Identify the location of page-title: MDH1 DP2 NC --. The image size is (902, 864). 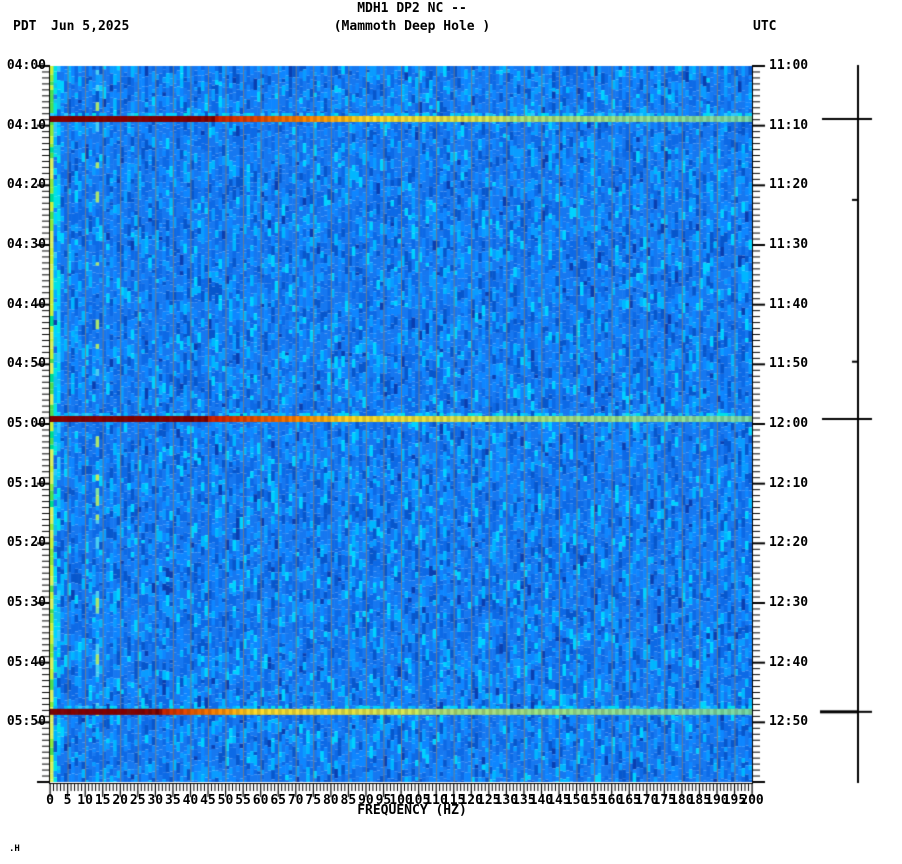
(412, 8).